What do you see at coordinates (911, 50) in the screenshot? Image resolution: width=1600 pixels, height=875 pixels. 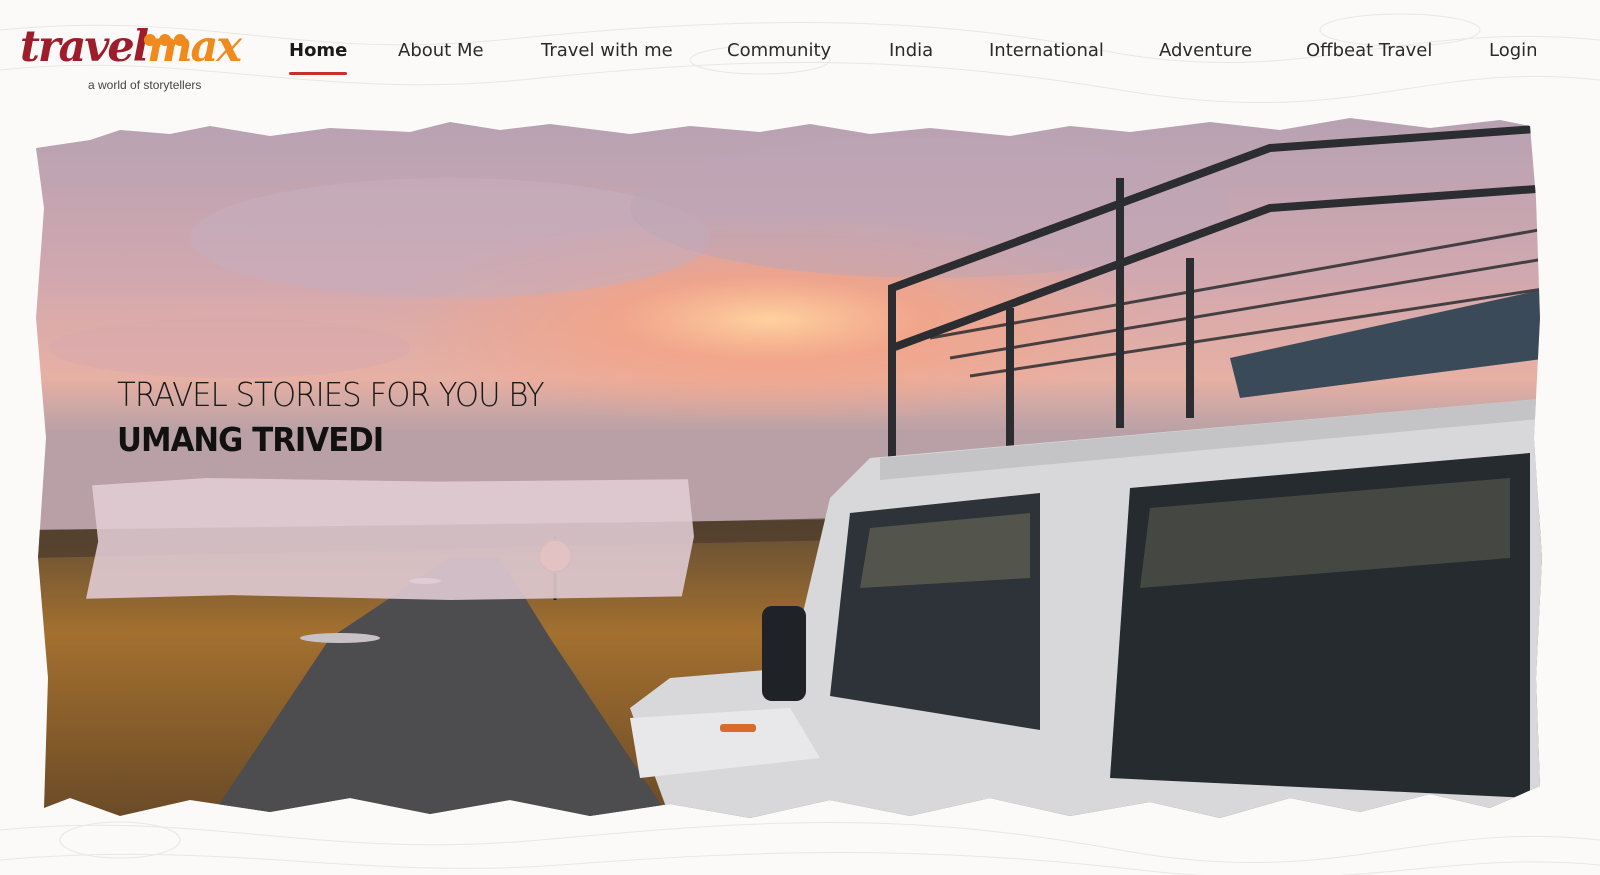 I see `nav-item-india: India` at bounding box center [911, 50].